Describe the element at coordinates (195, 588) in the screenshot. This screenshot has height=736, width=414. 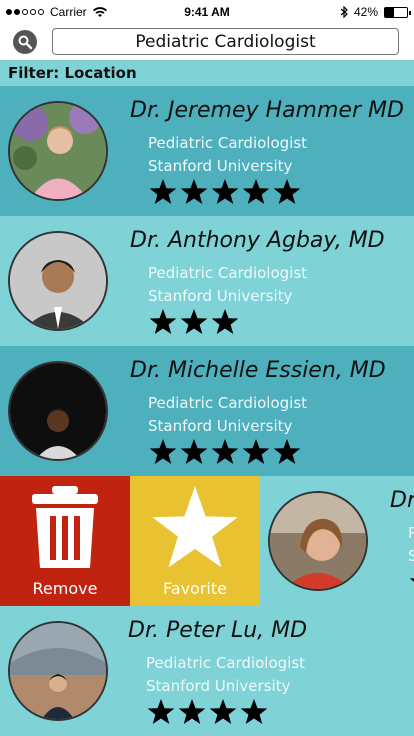
I see `favorite-label: Favorite` at that location.